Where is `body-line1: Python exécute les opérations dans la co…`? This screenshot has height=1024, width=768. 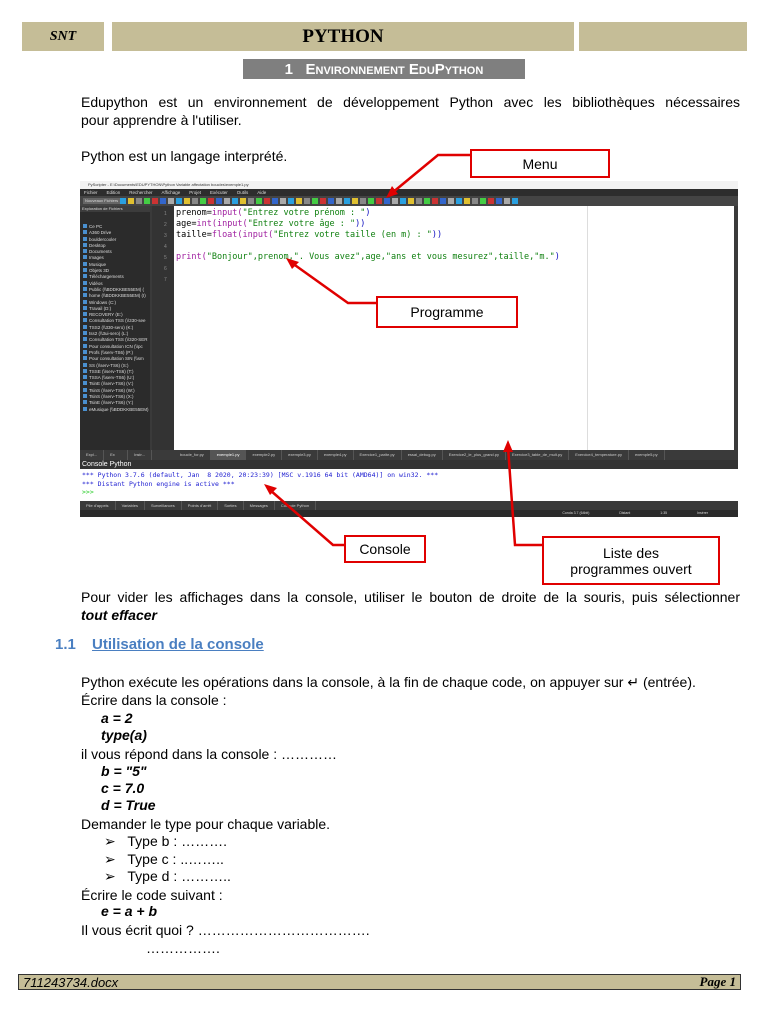 body-line1: Python exécute les opérations dans la co… is located at coordinates (388, 682).